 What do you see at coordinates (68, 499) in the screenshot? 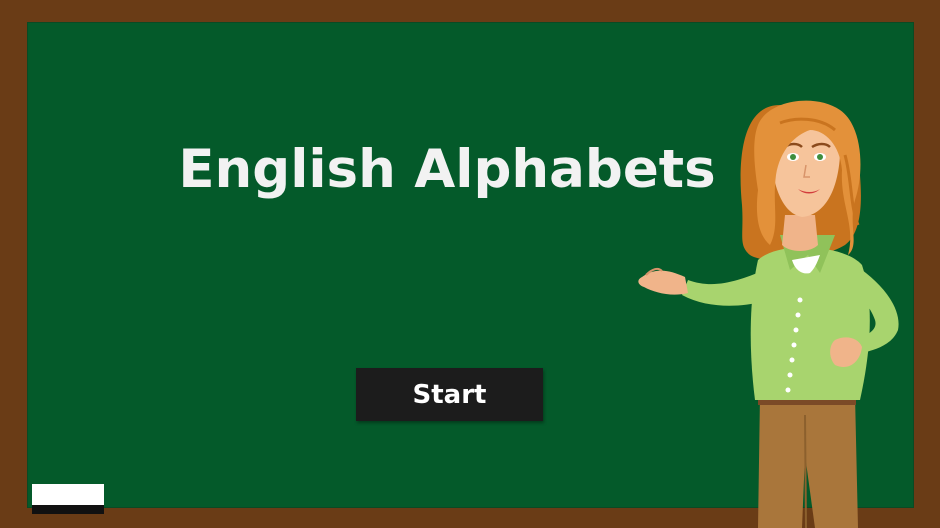
I see `eraser-icon` at bounding box center [68, 499].